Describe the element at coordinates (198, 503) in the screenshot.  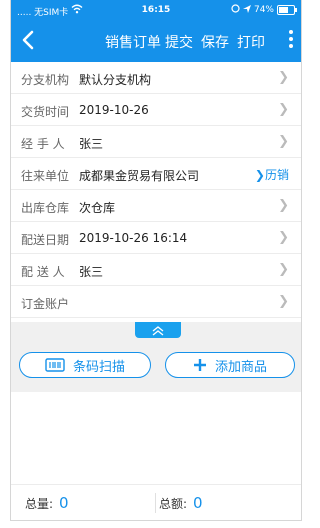
I see `total-amount-value: 0` at that location.